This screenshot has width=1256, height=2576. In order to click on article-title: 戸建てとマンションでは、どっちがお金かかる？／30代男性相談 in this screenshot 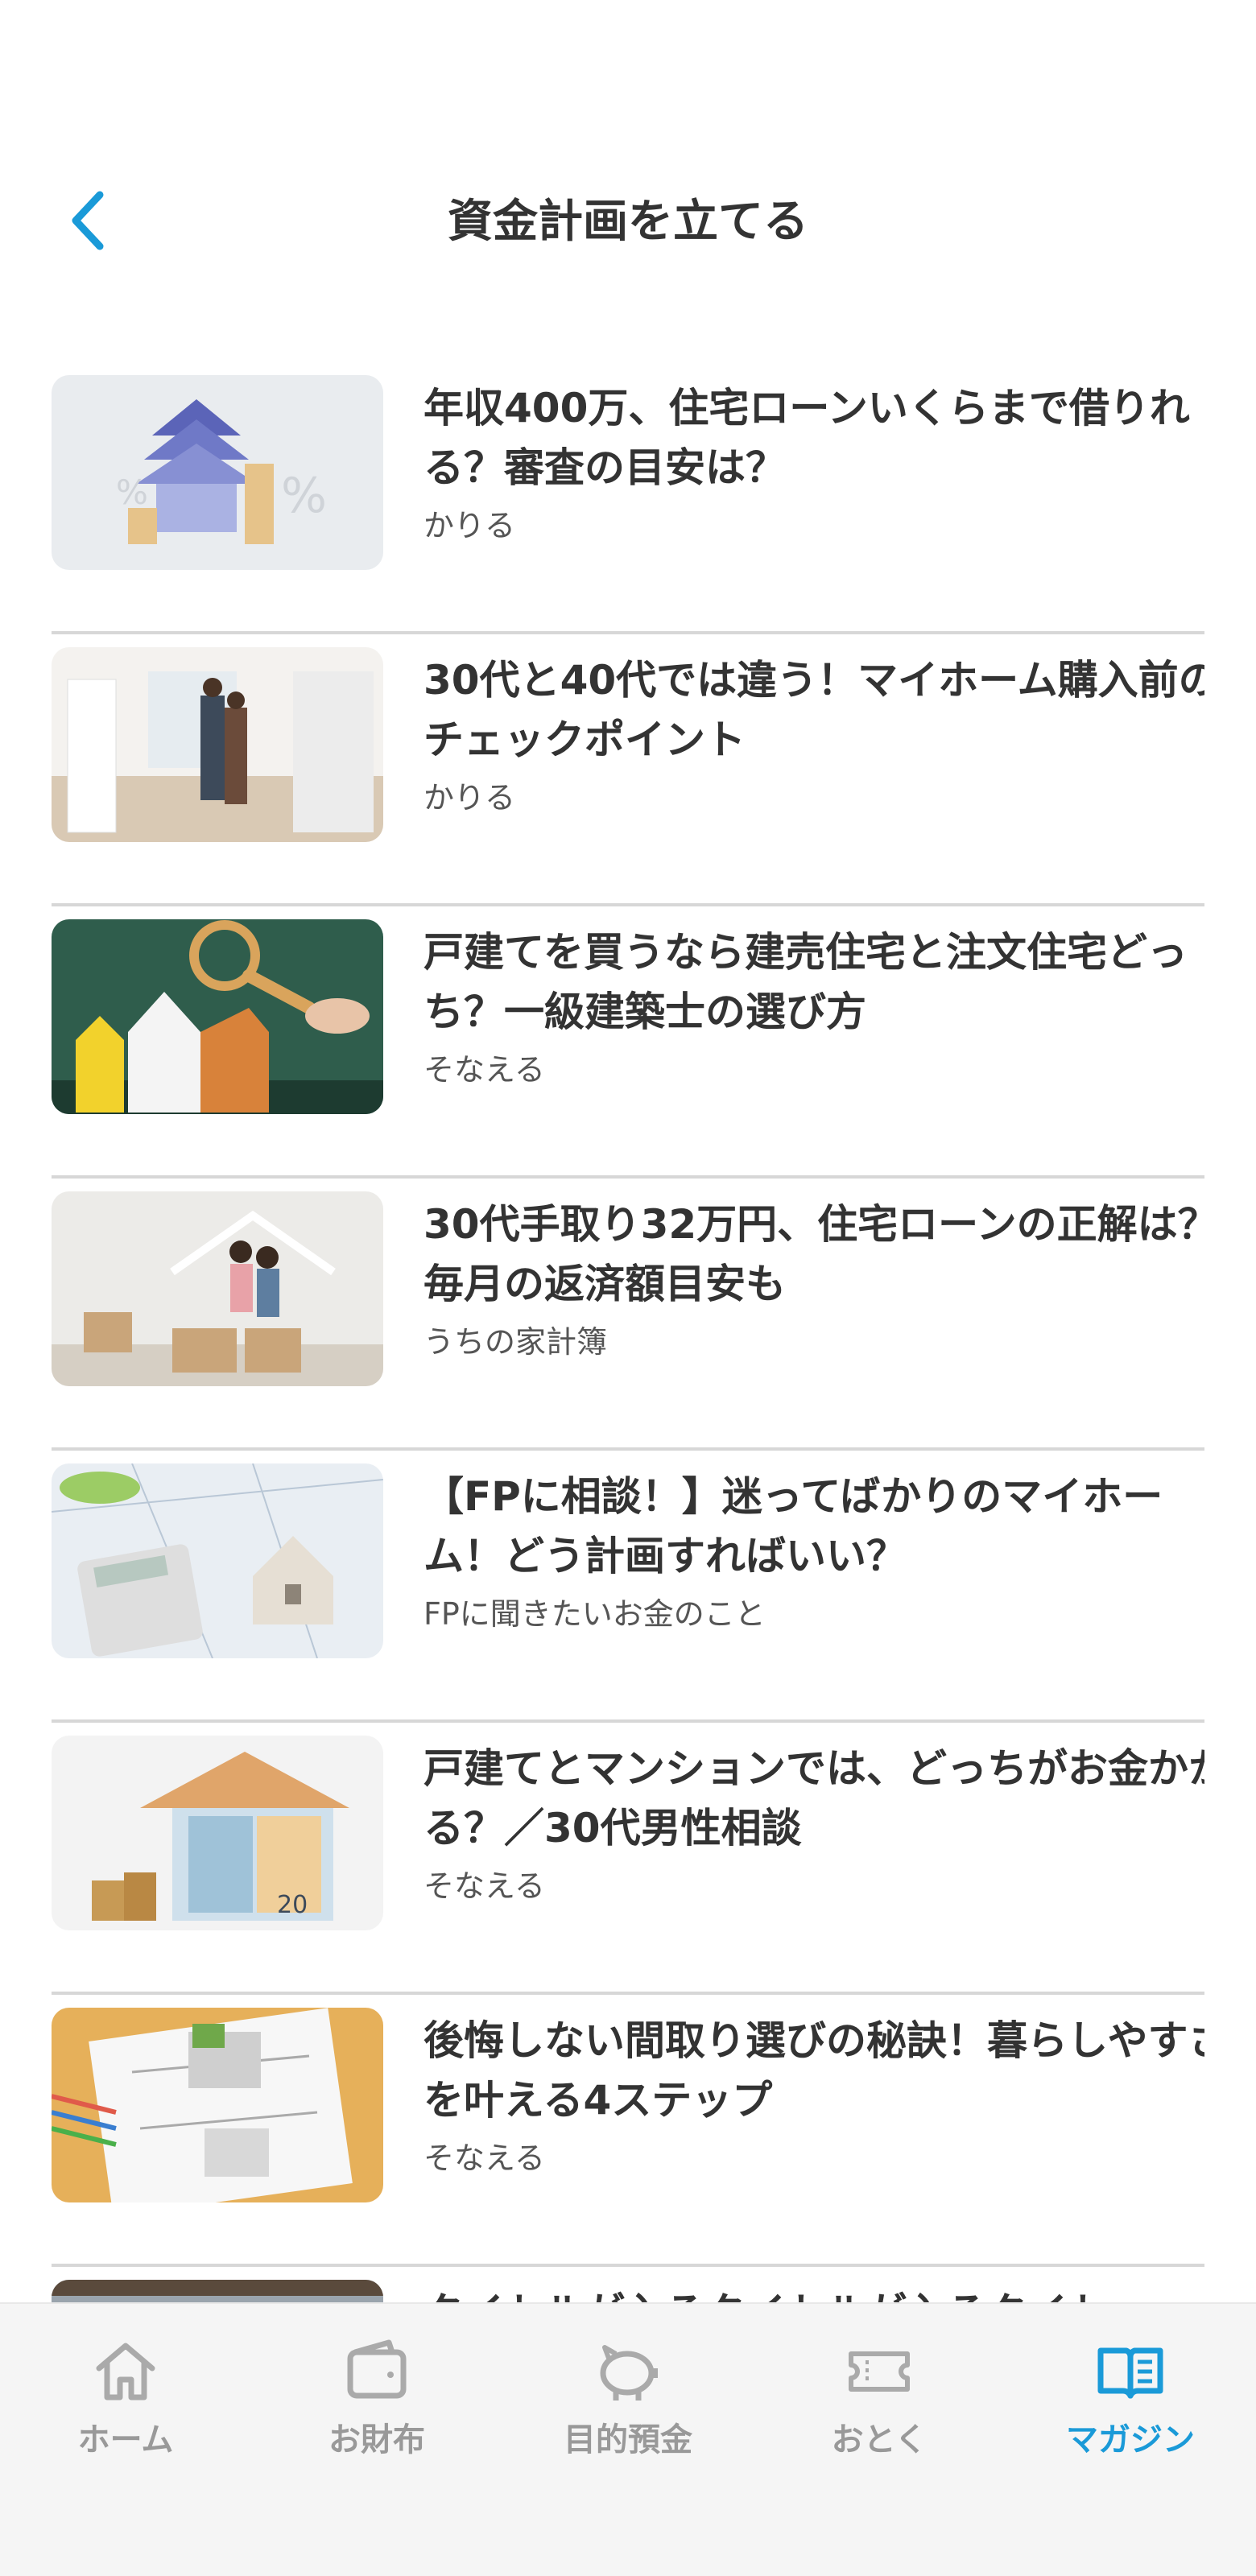, I will do `click(813, 1798)`.